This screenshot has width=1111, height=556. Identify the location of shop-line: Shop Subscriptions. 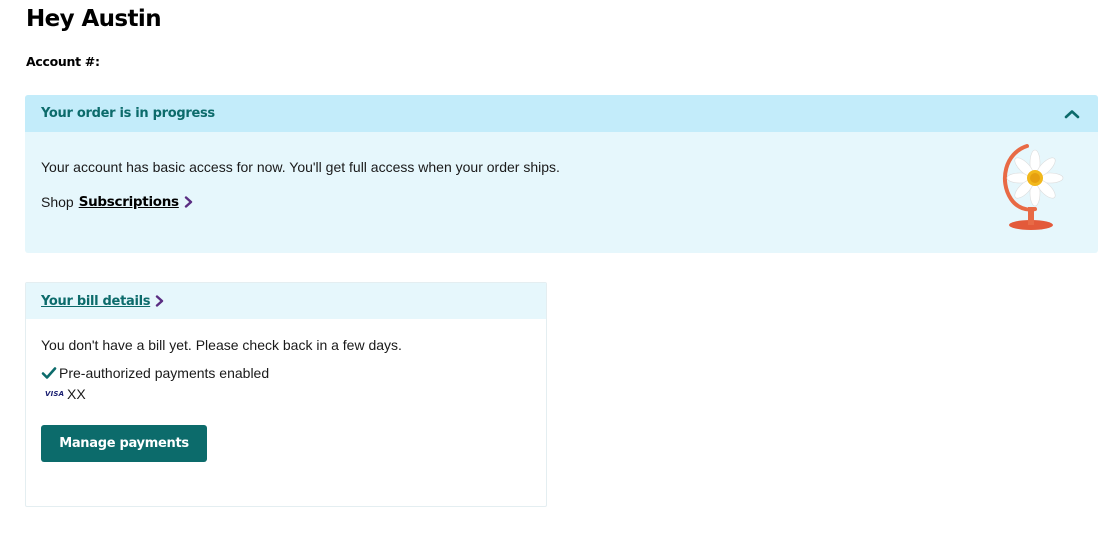
(561, 202).